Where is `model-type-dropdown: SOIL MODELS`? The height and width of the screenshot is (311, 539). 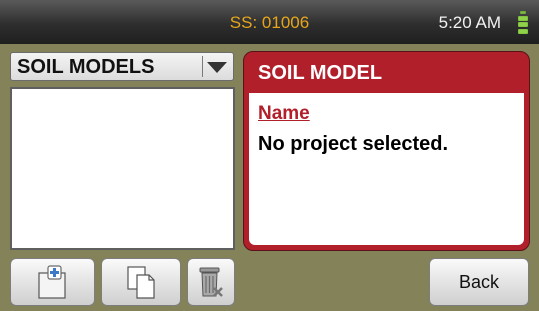
model-type-dropdown: SOIL MODELS is located at coordinates (122, 66).